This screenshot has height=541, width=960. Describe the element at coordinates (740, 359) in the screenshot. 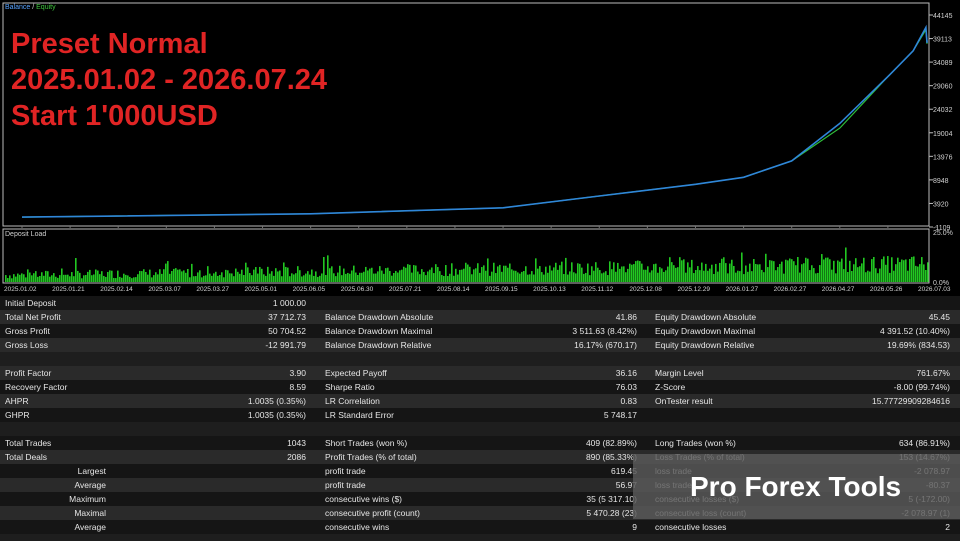

I see `stat-label` at that location.